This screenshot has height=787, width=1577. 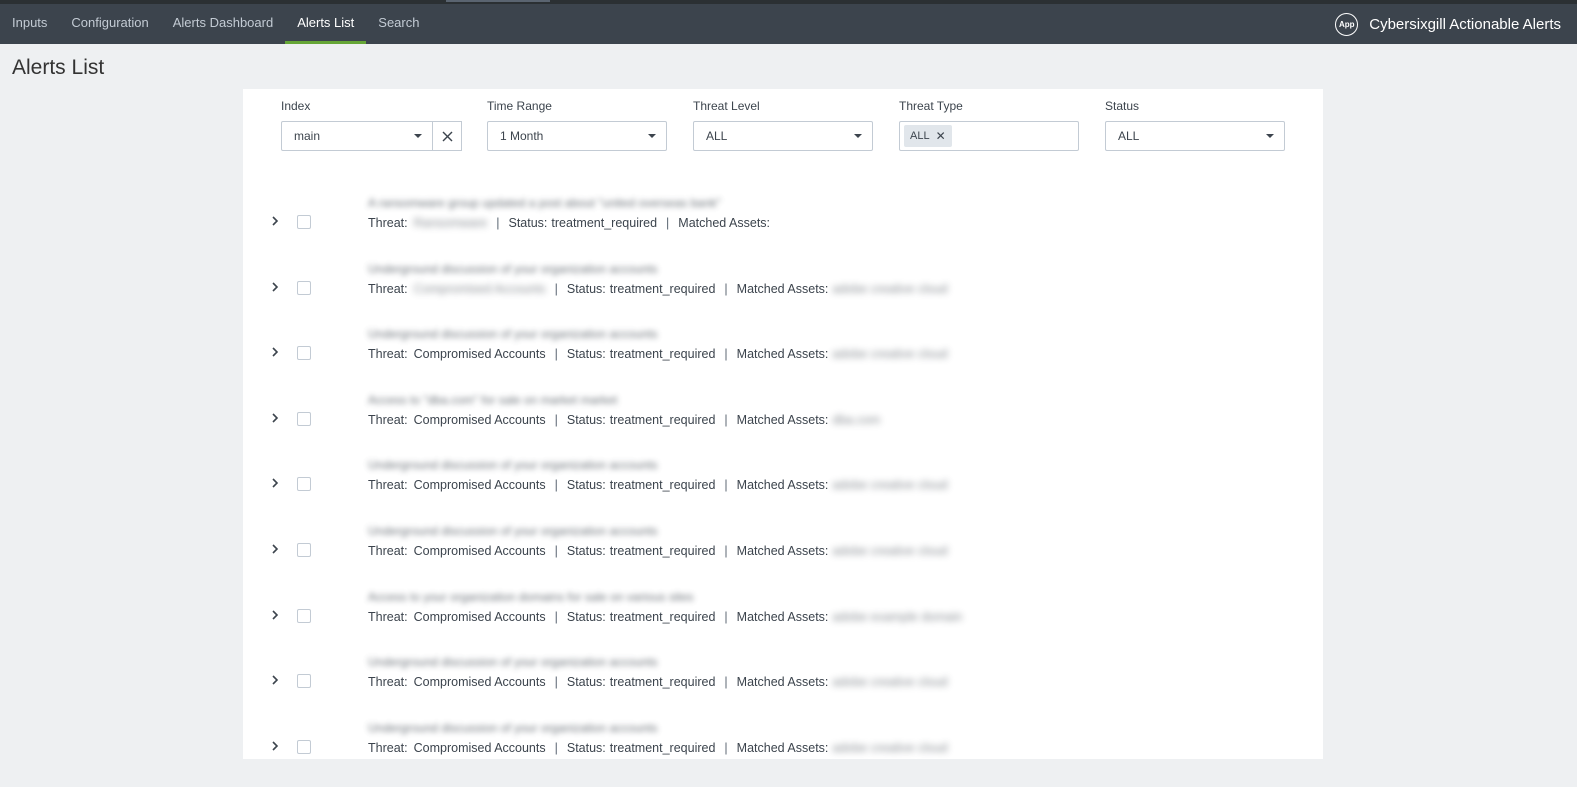 I want to click on time-range-filter: Time Range 1 Month, so click(x=577, y=125).